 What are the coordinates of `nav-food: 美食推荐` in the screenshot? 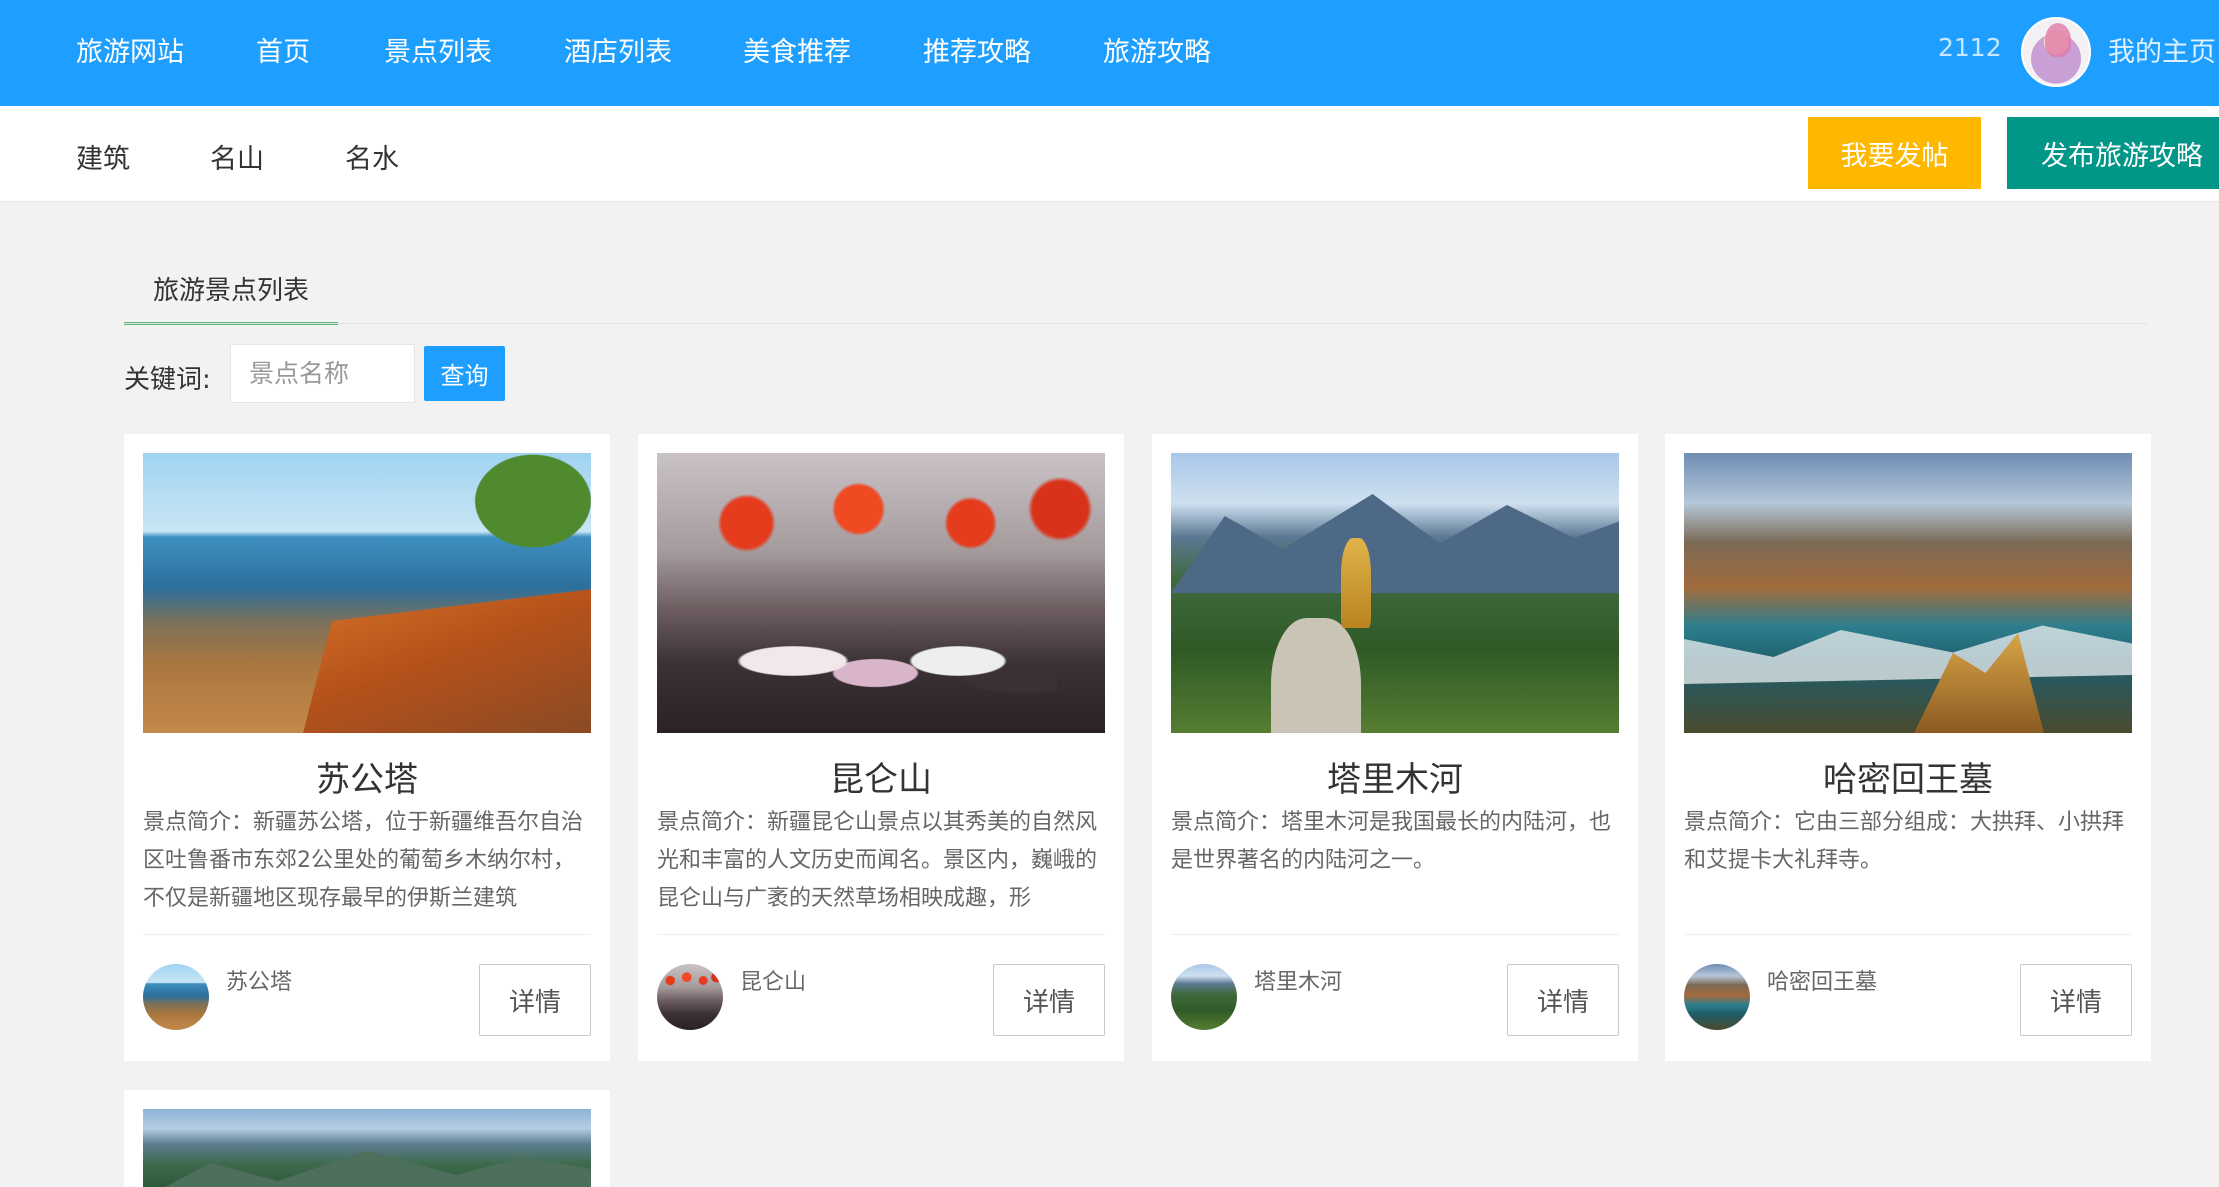 It's located at (797, 49).